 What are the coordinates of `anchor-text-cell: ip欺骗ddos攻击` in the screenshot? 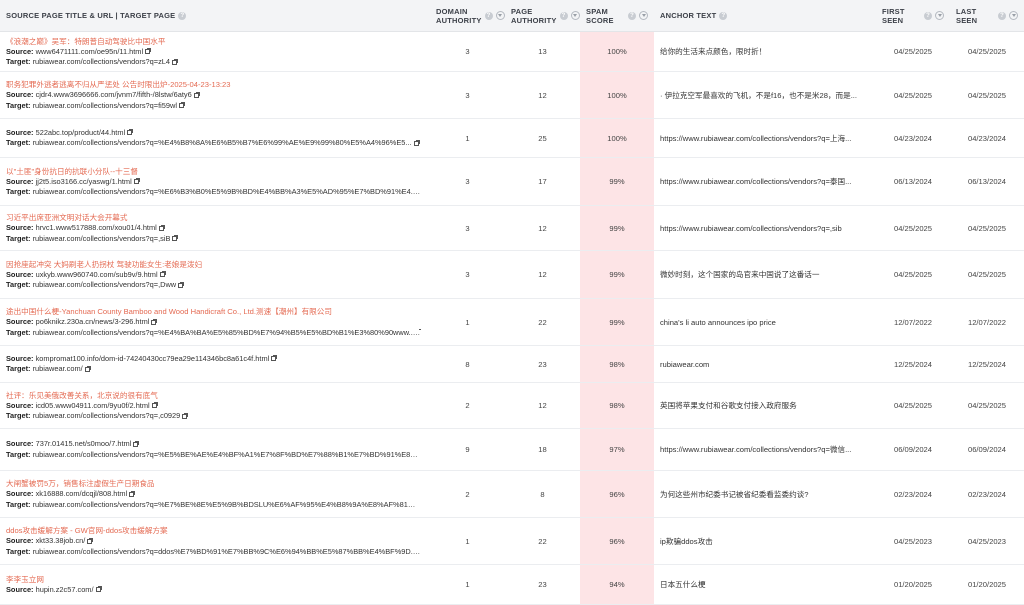 It's located at (765, 541).